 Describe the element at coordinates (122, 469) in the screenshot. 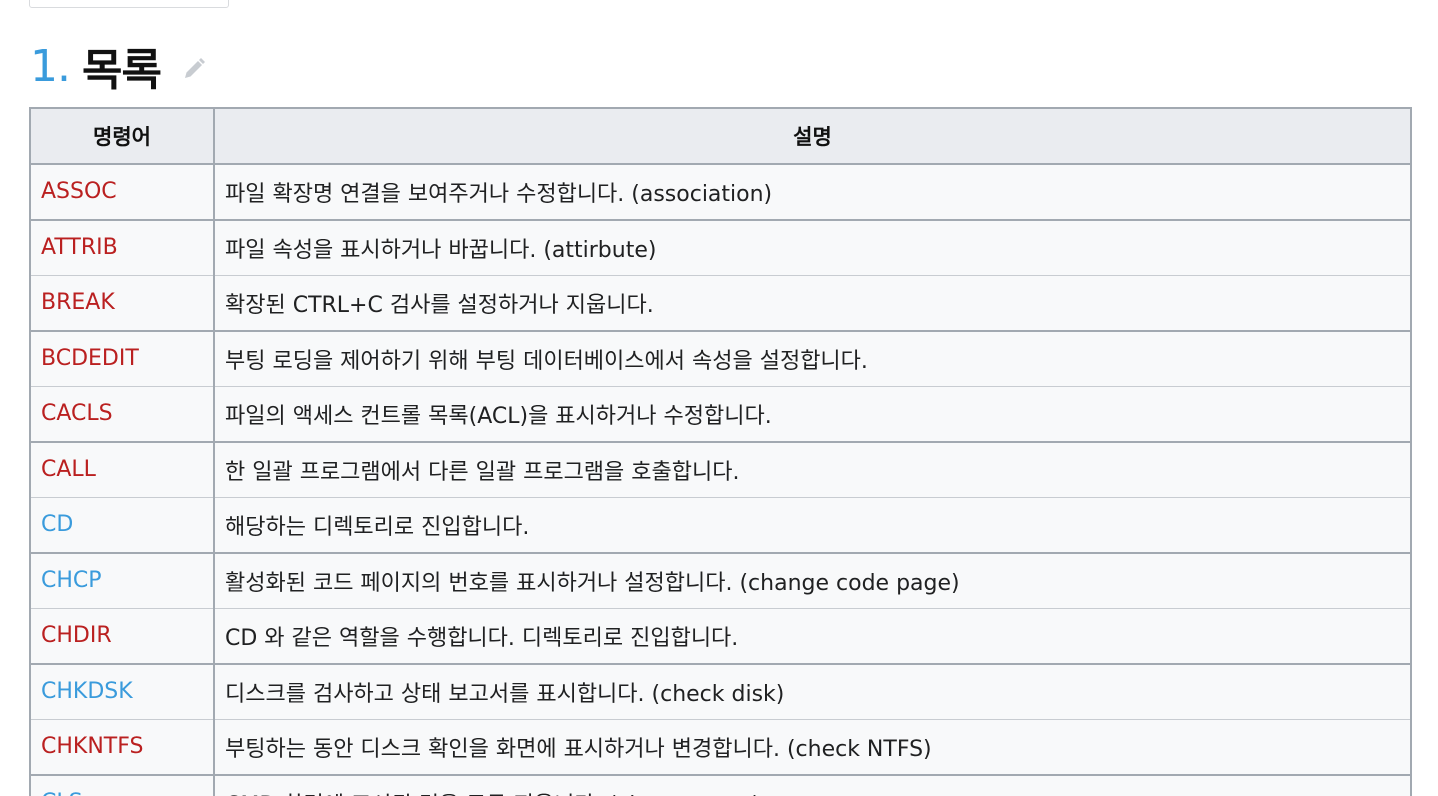

I see `command-cell: CALL` at that location.